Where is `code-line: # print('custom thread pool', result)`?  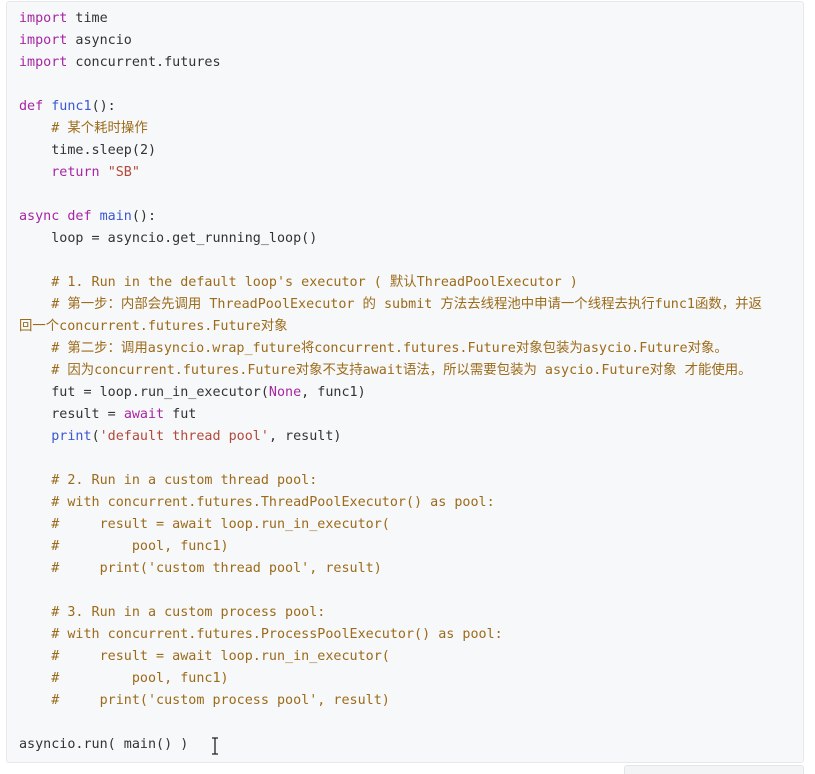 code-line: # print('custom thread pool', result) is located at coordinates (407, 569).